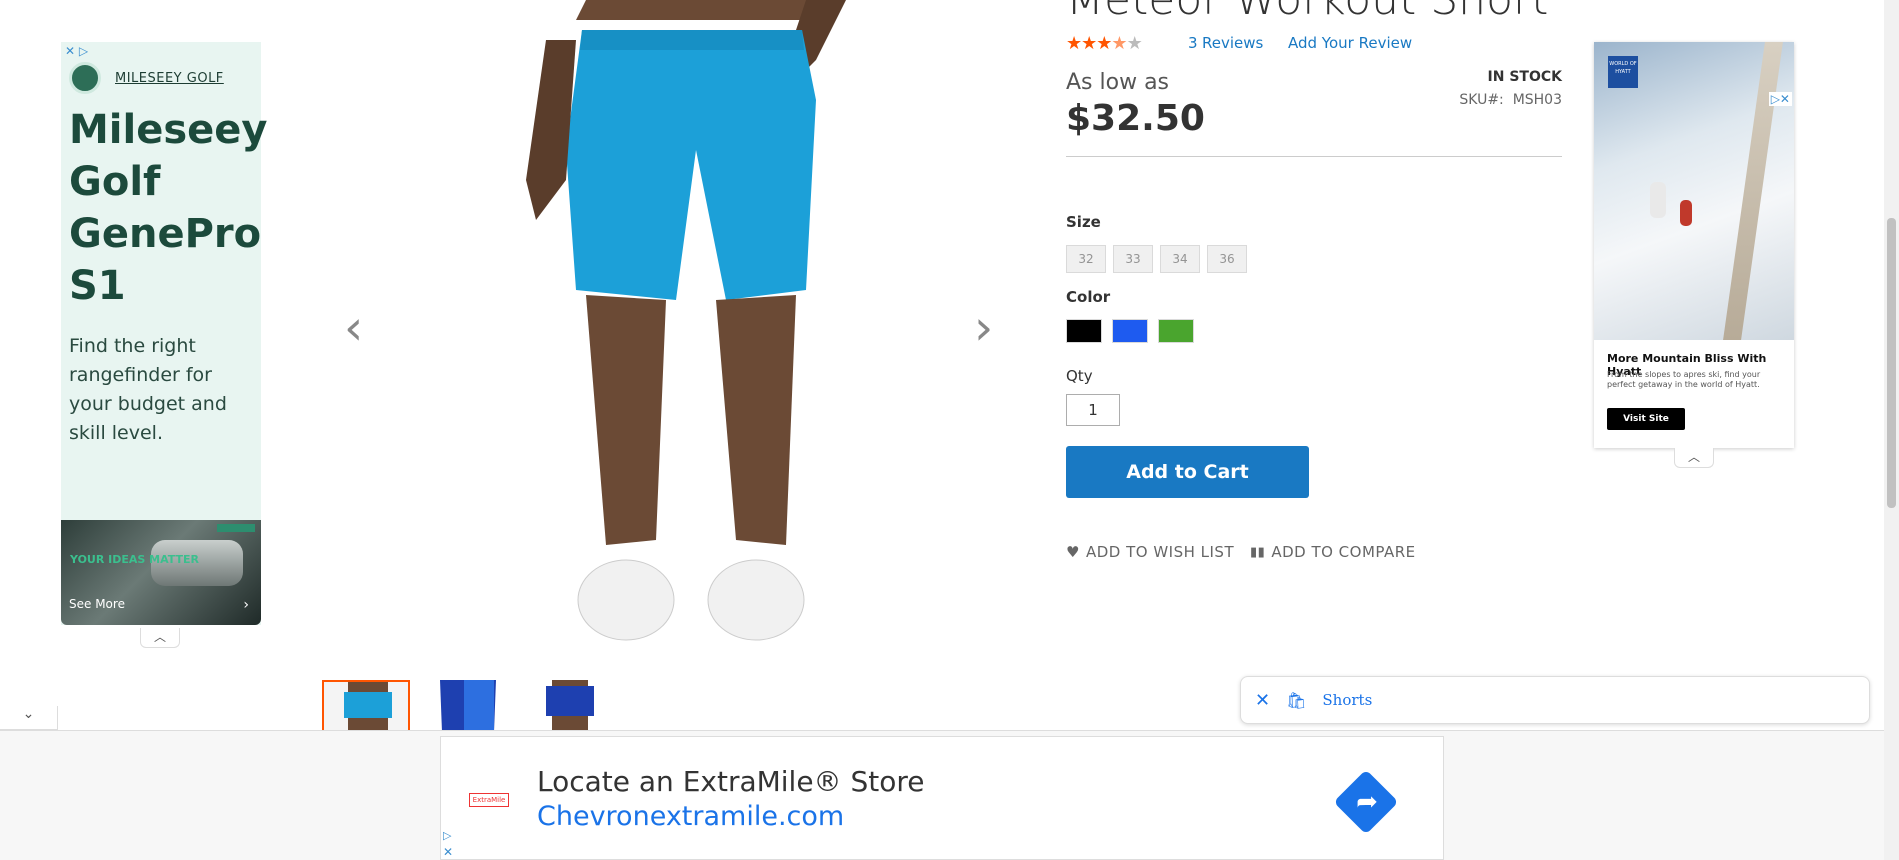 This screenshot has width=1899, height=860. Describe the element at coordinates (169, 78) in the screenshot. I see `ad-brand-name: MILESEEY GOLF` at that location.